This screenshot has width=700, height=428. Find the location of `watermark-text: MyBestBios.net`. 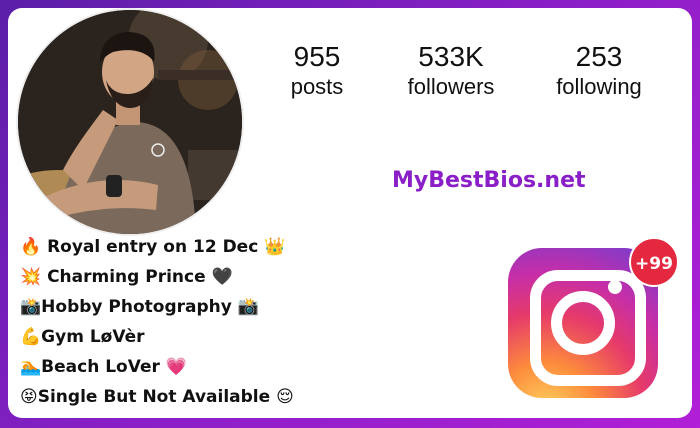

watermark-text: MyBestBios.net is located at coordinates (489, 180).